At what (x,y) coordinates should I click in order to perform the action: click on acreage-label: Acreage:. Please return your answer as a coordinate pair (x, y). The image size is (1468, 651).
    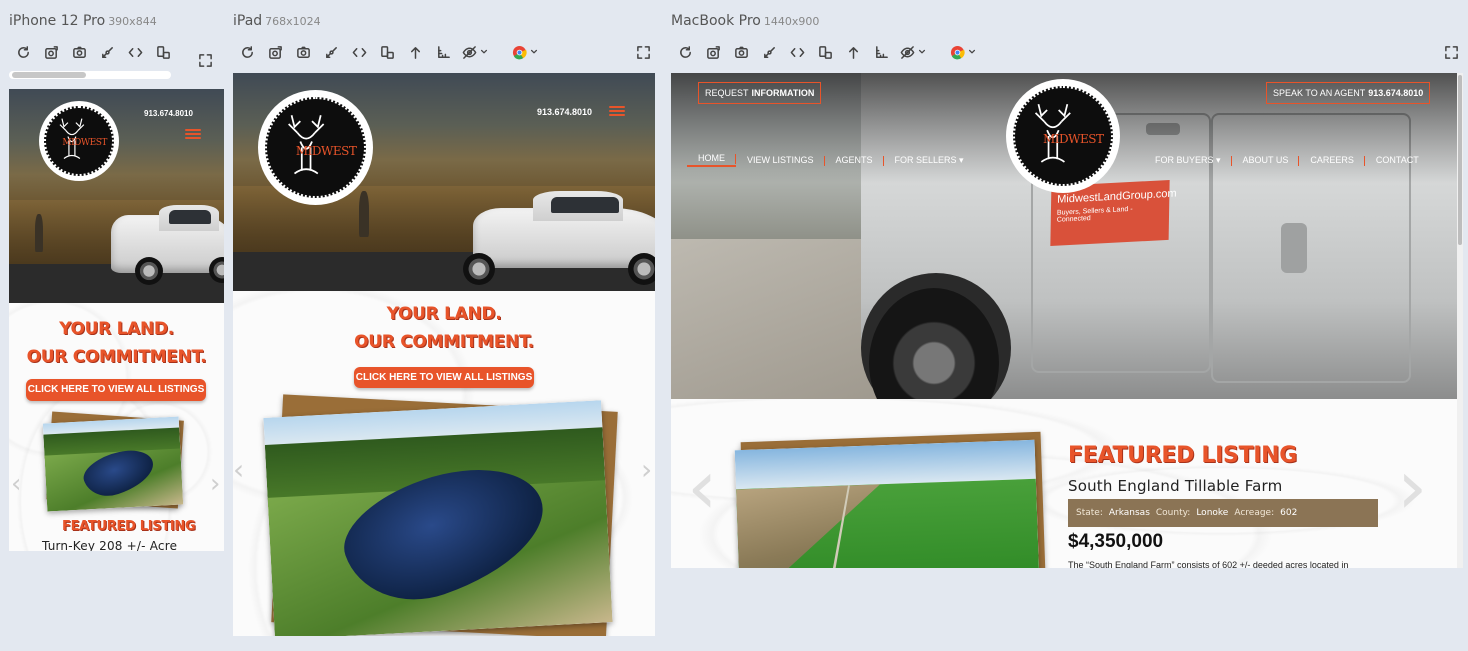
    Looking at the image, I should click on (1254, 513).